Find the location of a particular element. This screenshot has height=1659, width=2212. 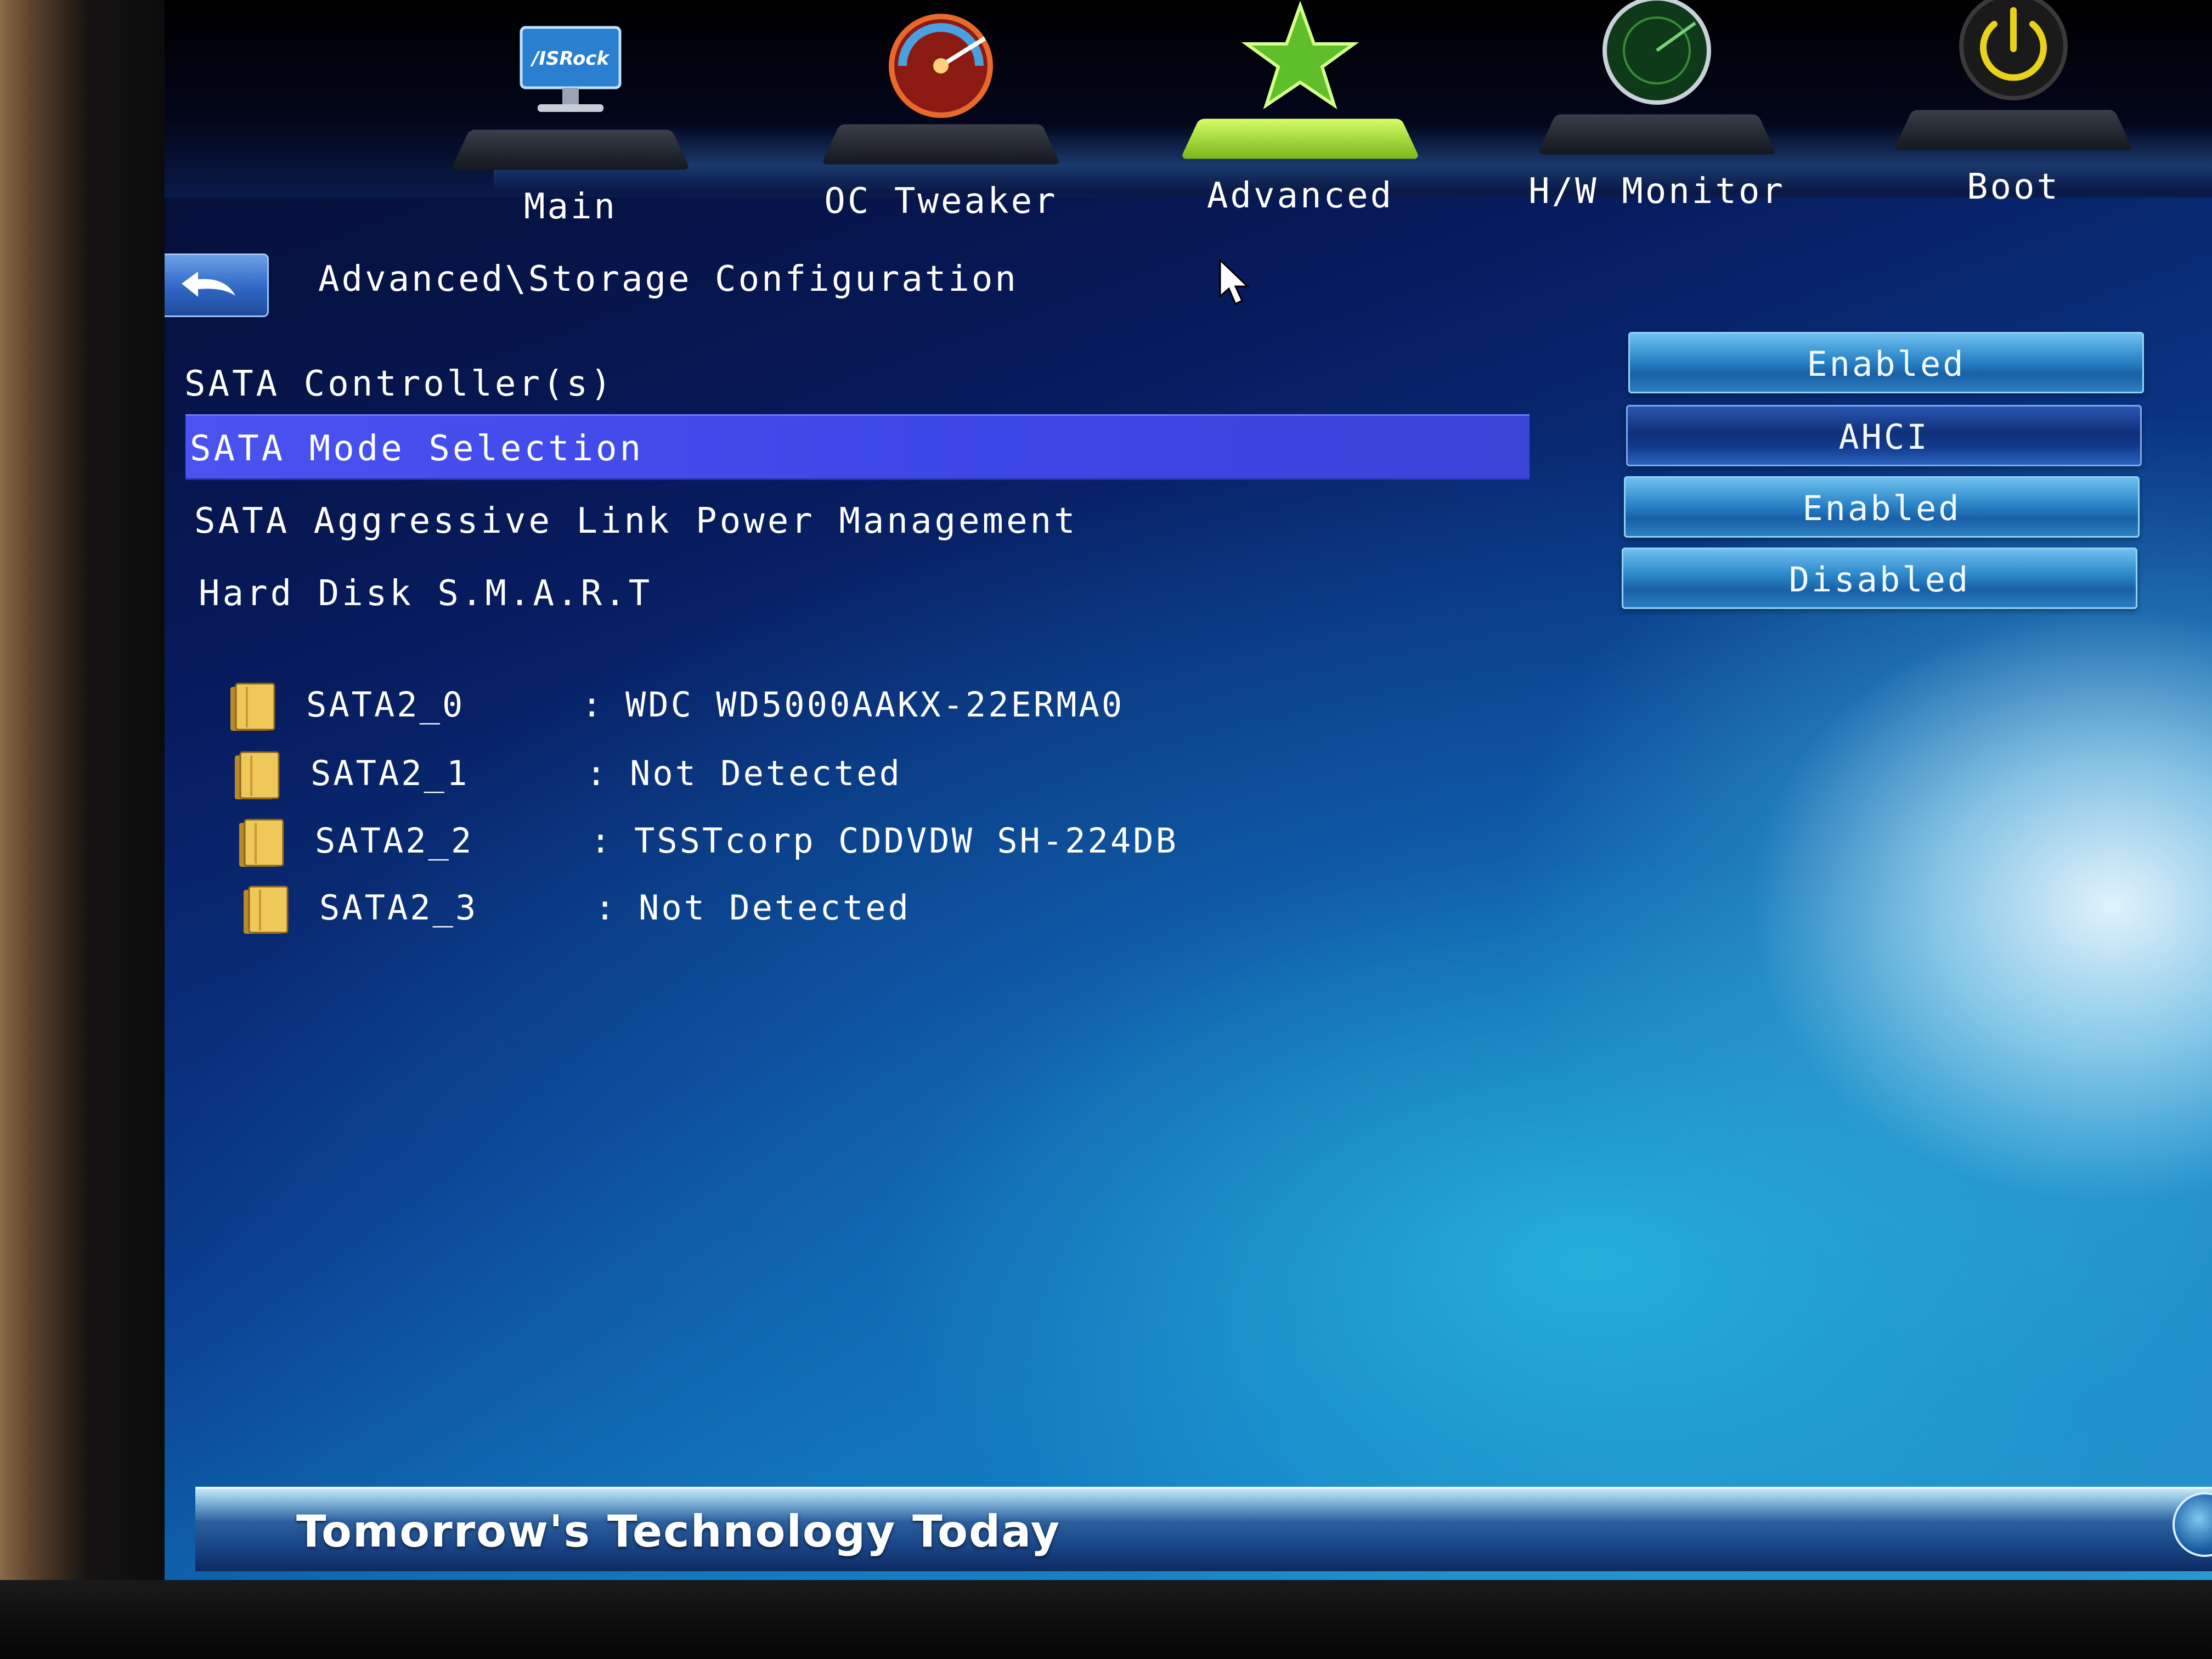

power-icon is located at coordinates (2013, 50).